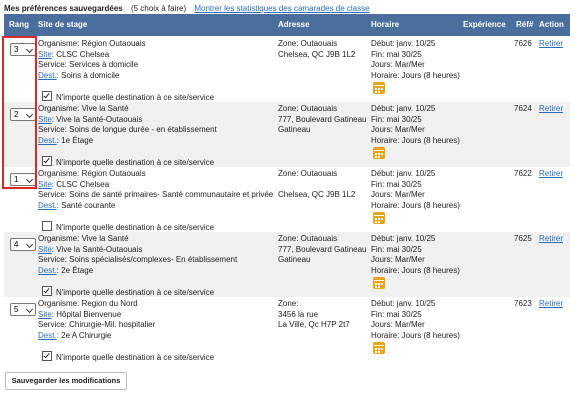 This screenshot has height=395, width=576. I want to click on col-ref: Réf#, so click(525, 24).